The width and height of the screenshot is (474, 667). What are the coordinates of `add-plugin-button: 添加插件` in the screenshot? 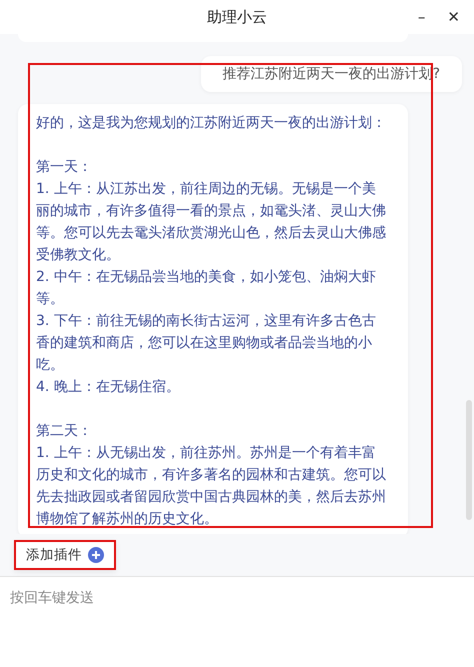 It's located at (65, 555).